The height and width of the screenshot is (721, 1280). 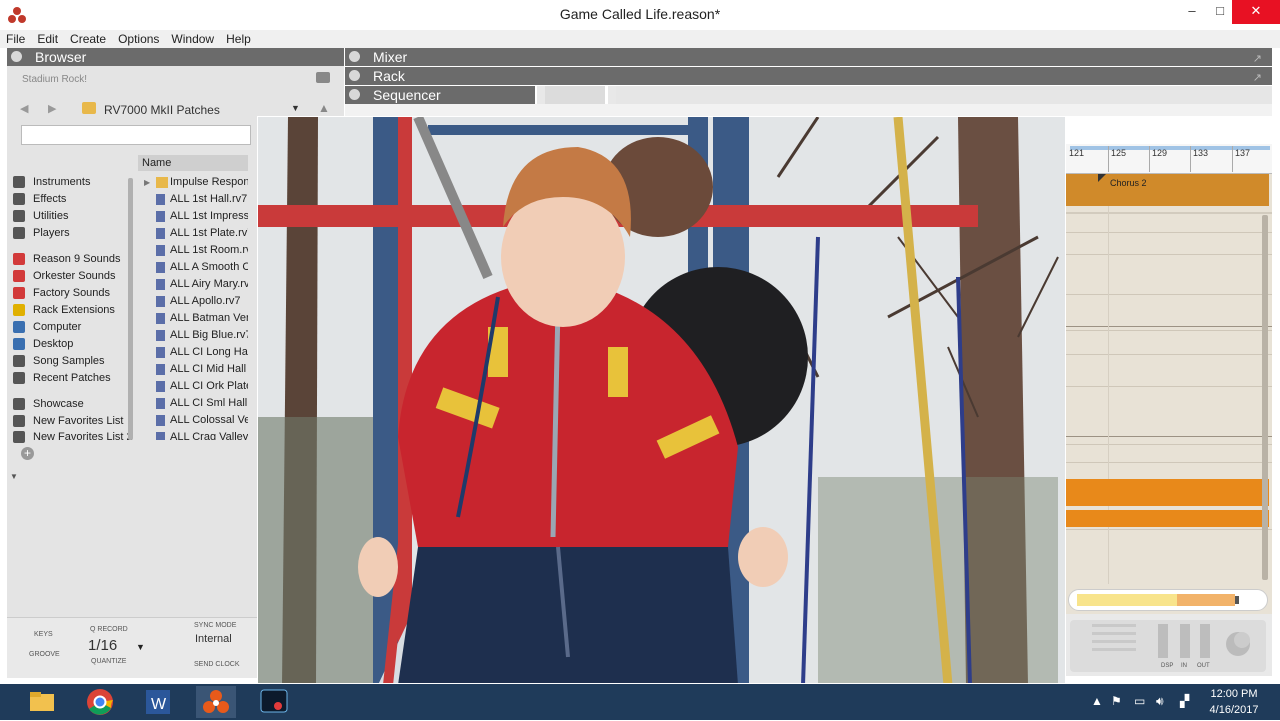 What do you see at coordinates (1139, 701) in the screenshot?
I see `network-icon: ▭` at bounding box center [1139, 701].